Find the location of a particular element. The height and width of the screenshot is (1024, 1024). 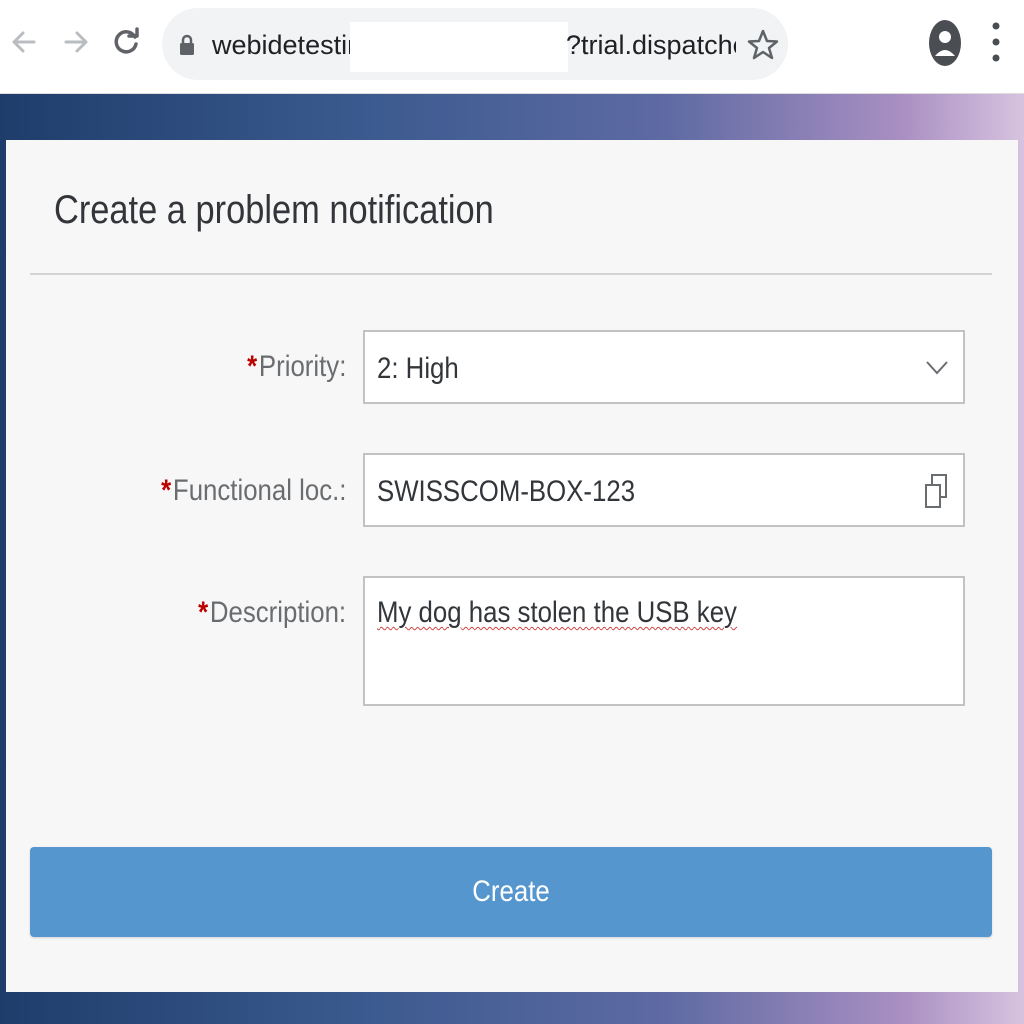

create-button-label: Create is located at coordinates (511, 891).